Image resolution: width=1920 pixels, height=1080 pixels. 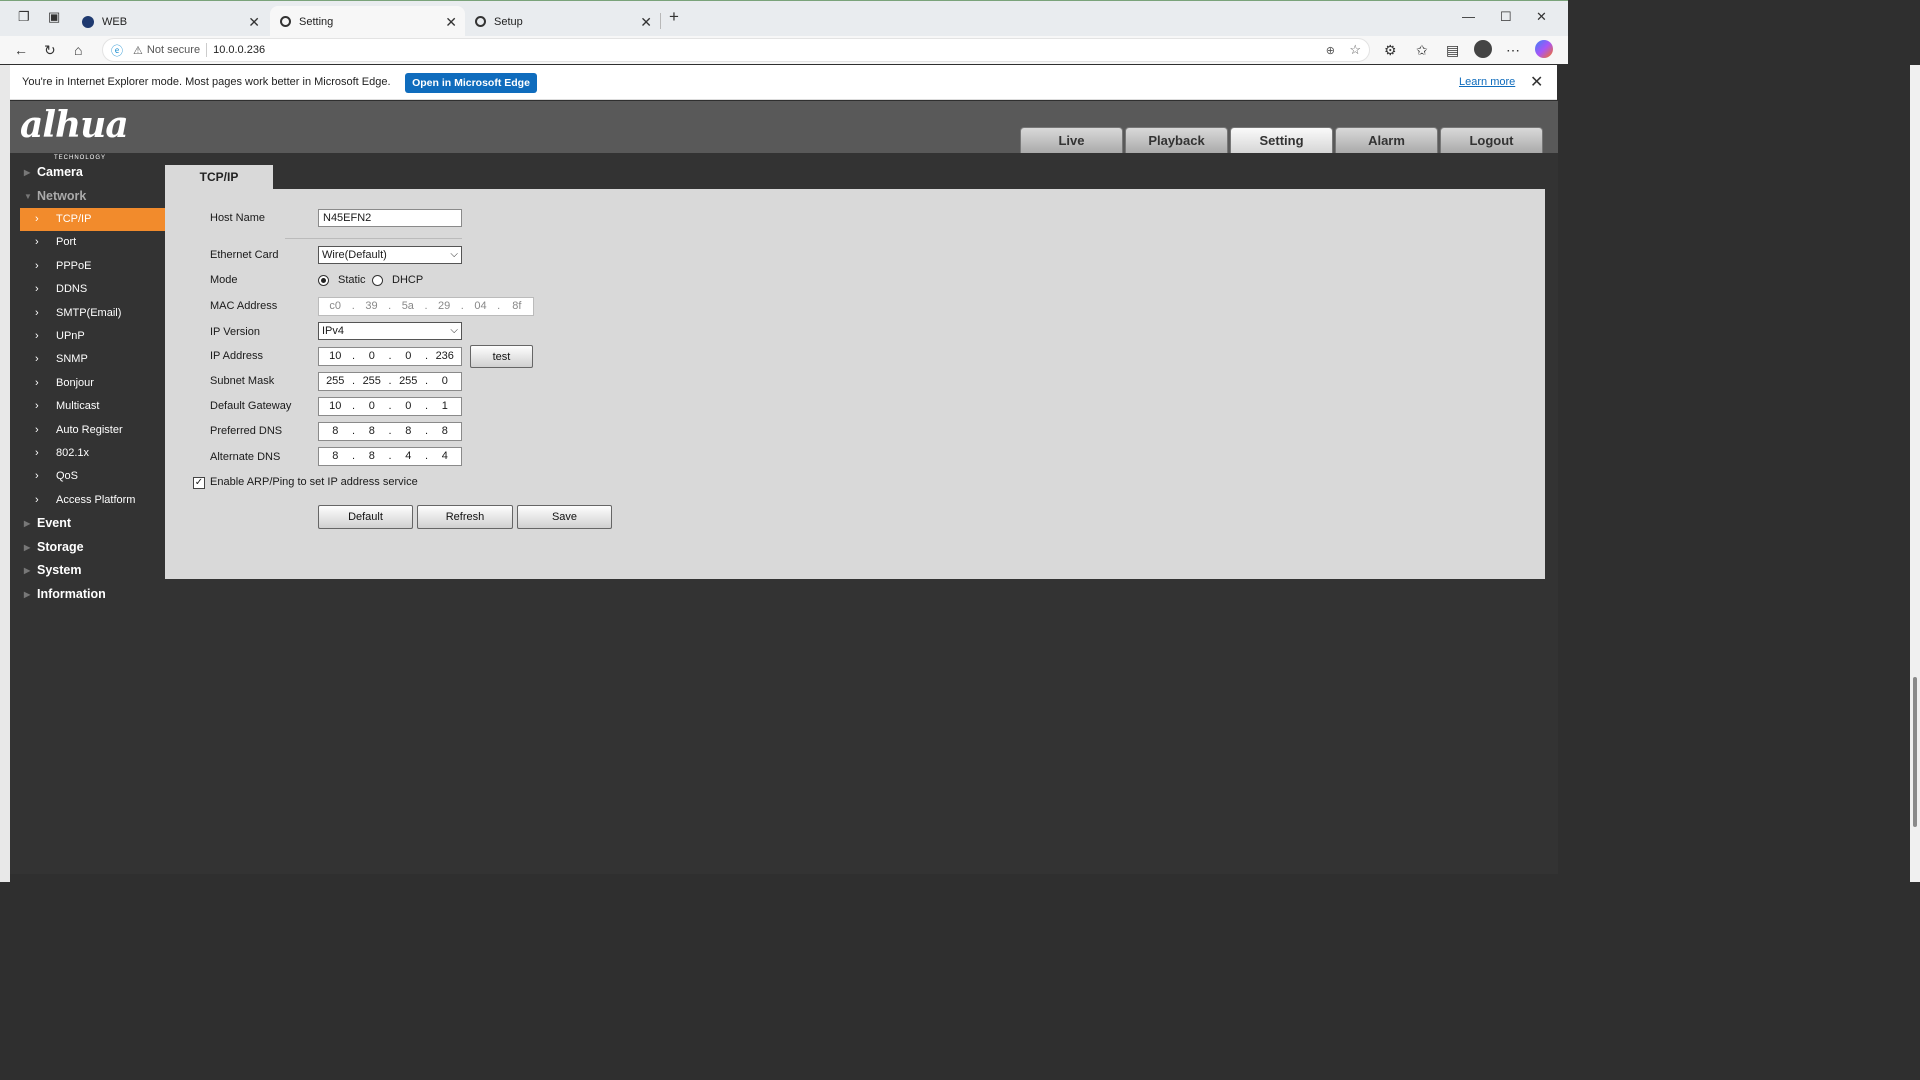 I want to click on sidebar-item-ddns: › DDNS, so click(x=92, y=289).